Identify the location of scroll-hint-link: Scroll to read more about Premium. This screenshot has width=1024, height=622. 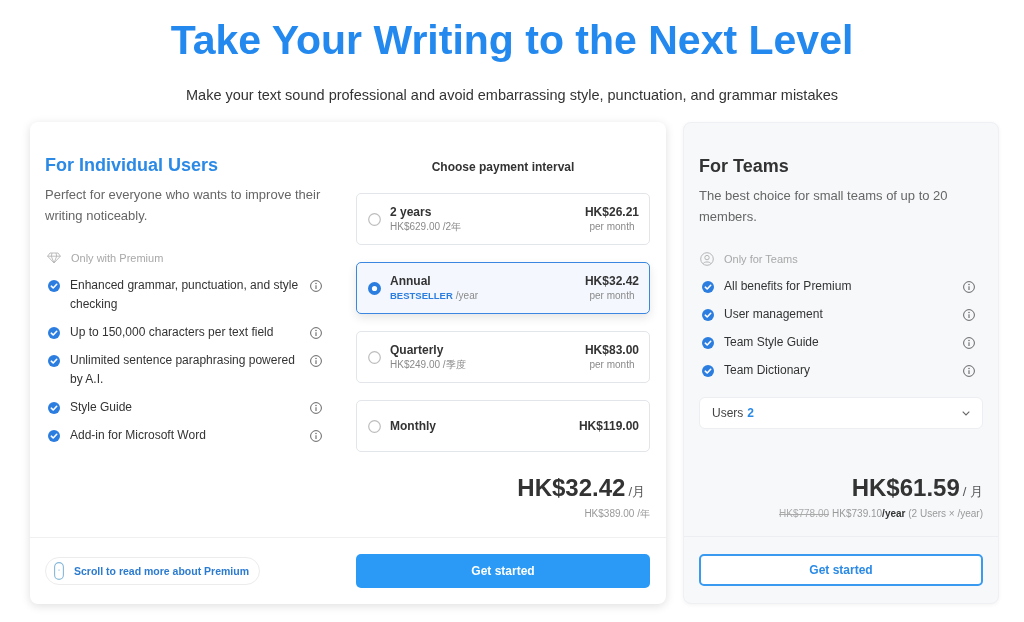
(153, 571).